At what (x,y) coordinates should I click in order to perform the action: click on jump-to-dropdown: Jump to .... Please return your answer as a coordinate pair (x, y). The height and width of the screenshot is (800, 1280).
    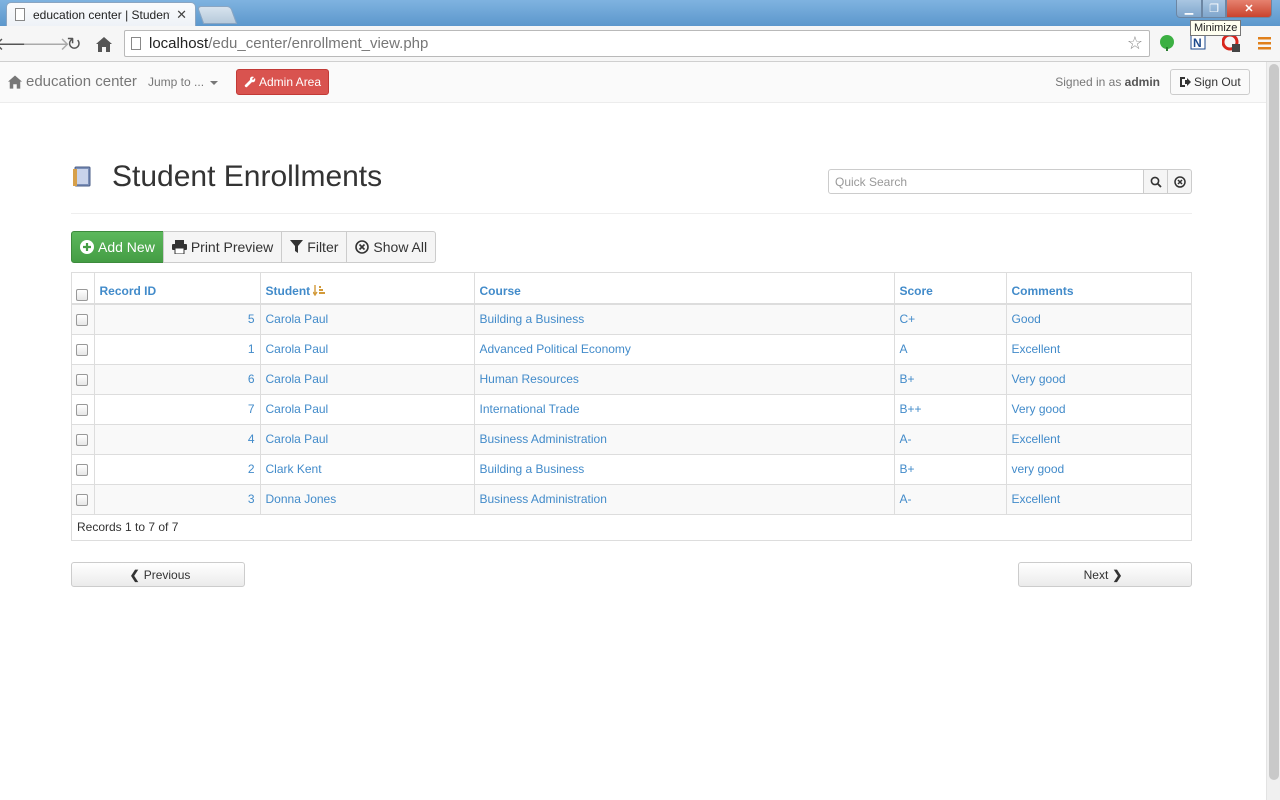
    Looking at the image, I should click on (183, 82).